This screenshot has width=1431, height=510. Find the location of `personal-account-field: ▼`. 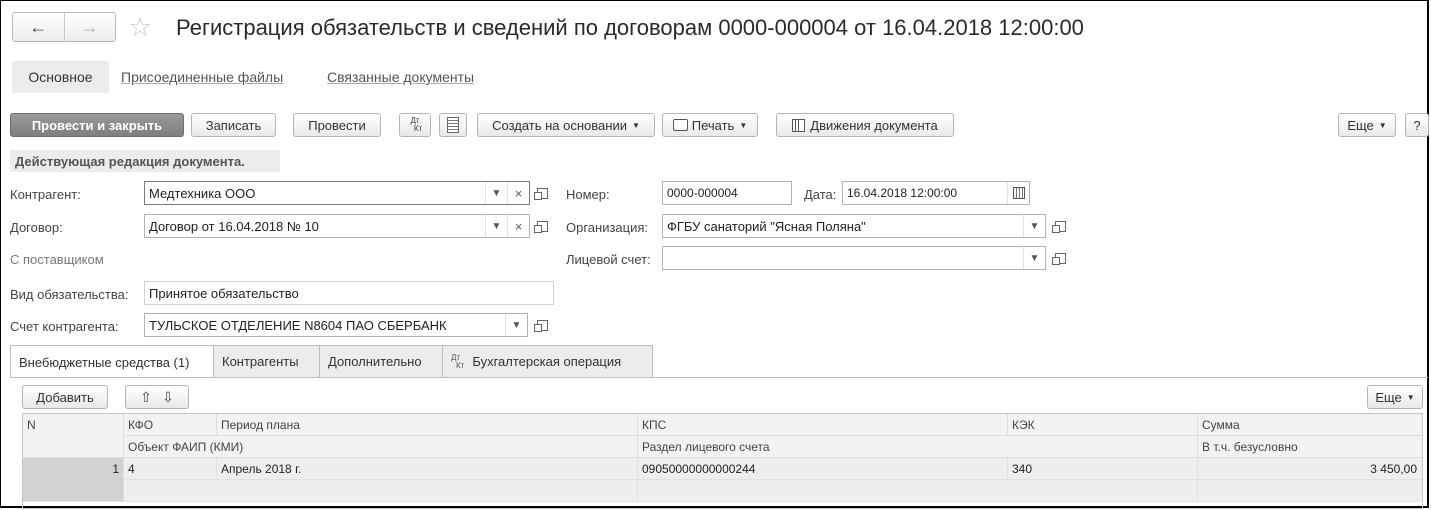

personal-account-field: ▼ is located at coordinates (854, 258).